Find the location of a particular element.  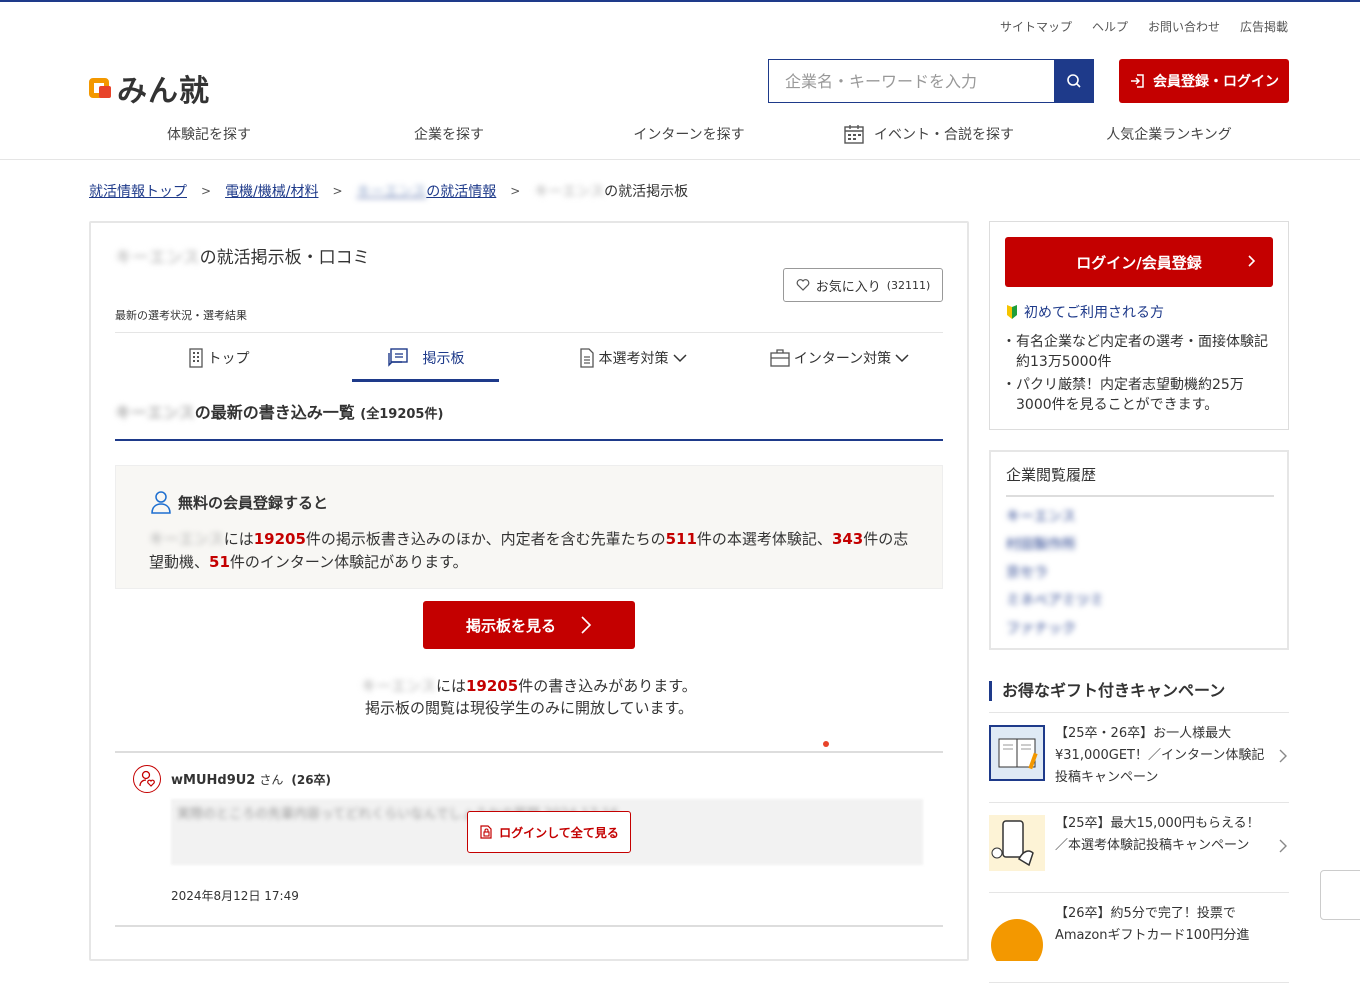

document-icon is located at coordinates (586, 357).